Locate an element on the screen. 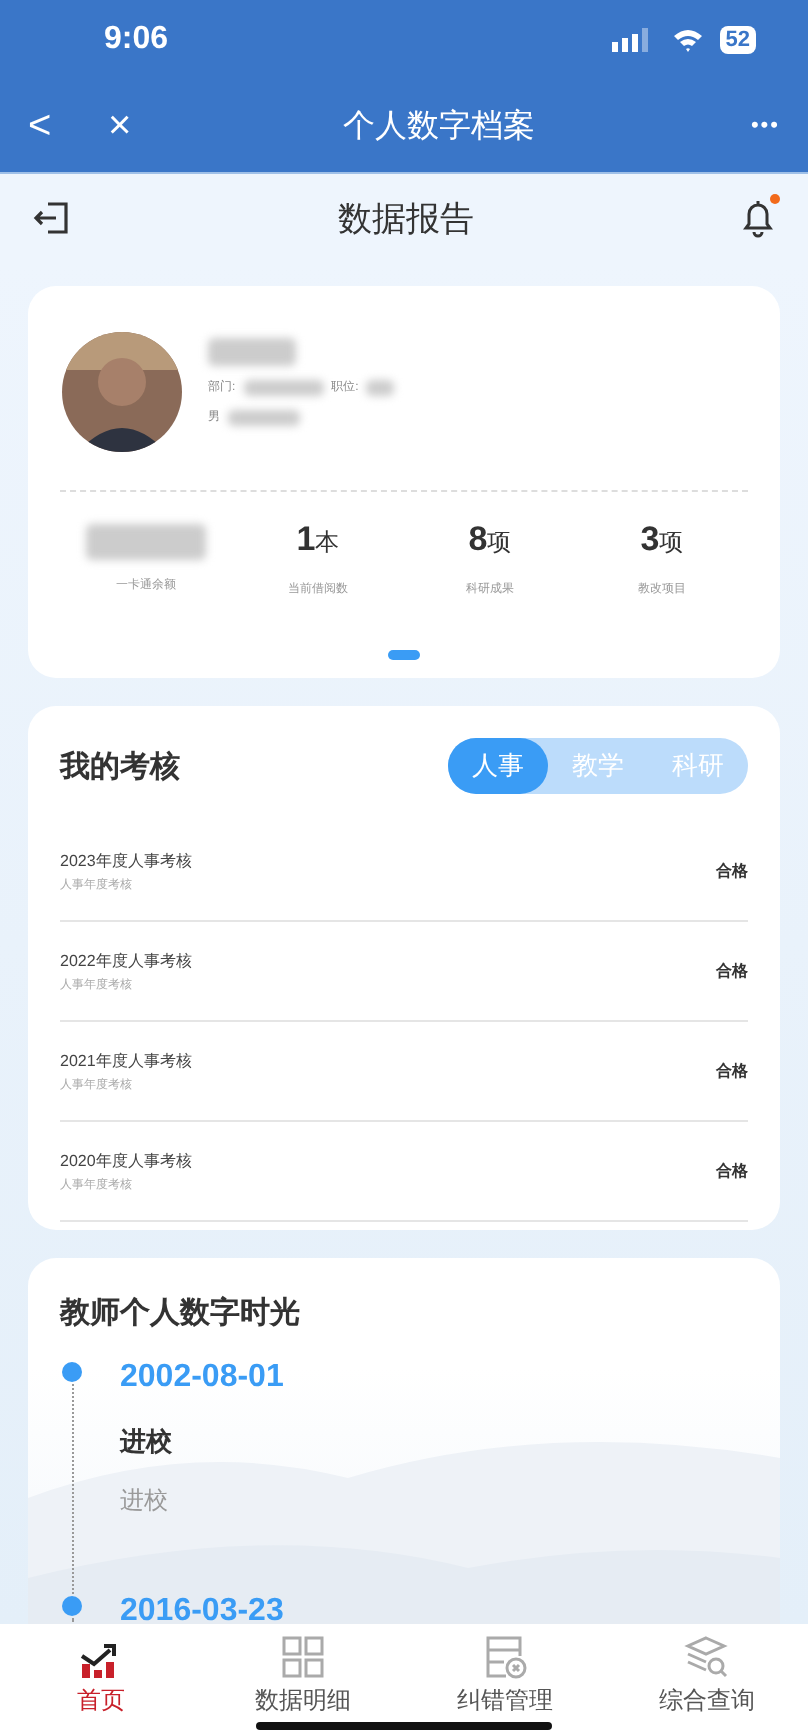 This screenshot has width=808, height=1732. bell-icon is located at coordinates (758, 218).